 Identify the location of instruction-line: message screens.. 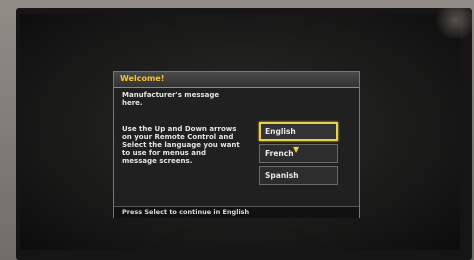
(157, 161).